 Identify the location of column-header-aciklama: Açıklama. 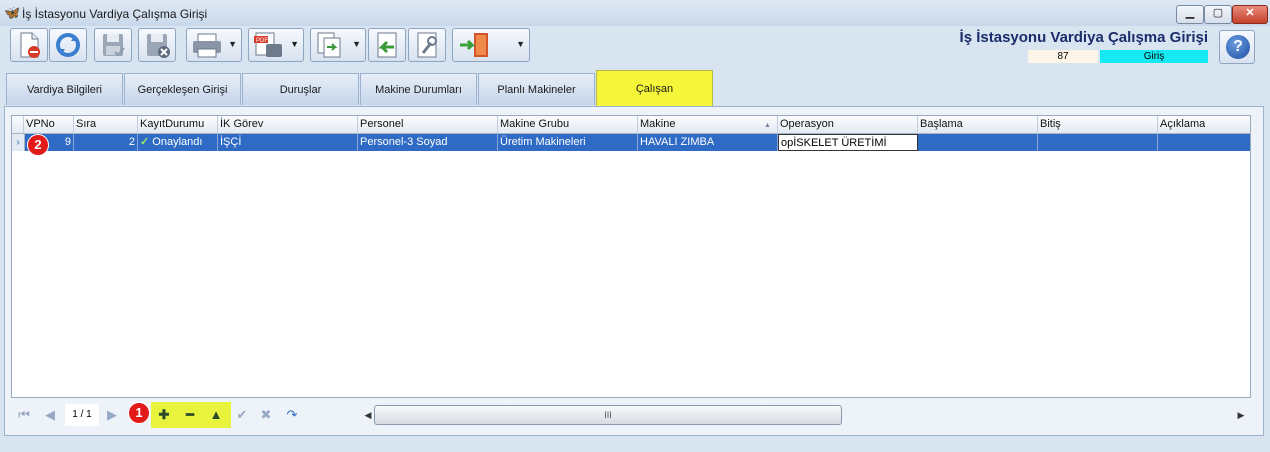
(1204, 124).